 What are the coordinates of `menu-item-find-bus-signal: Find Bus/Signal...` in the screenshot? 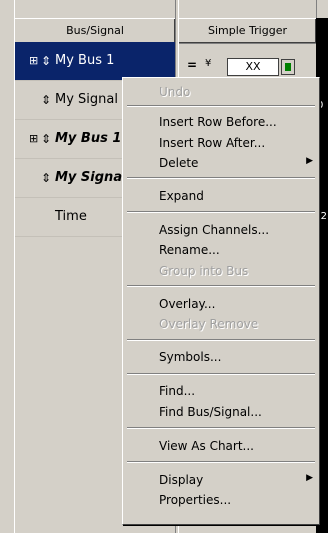 It's located at (210, 412).